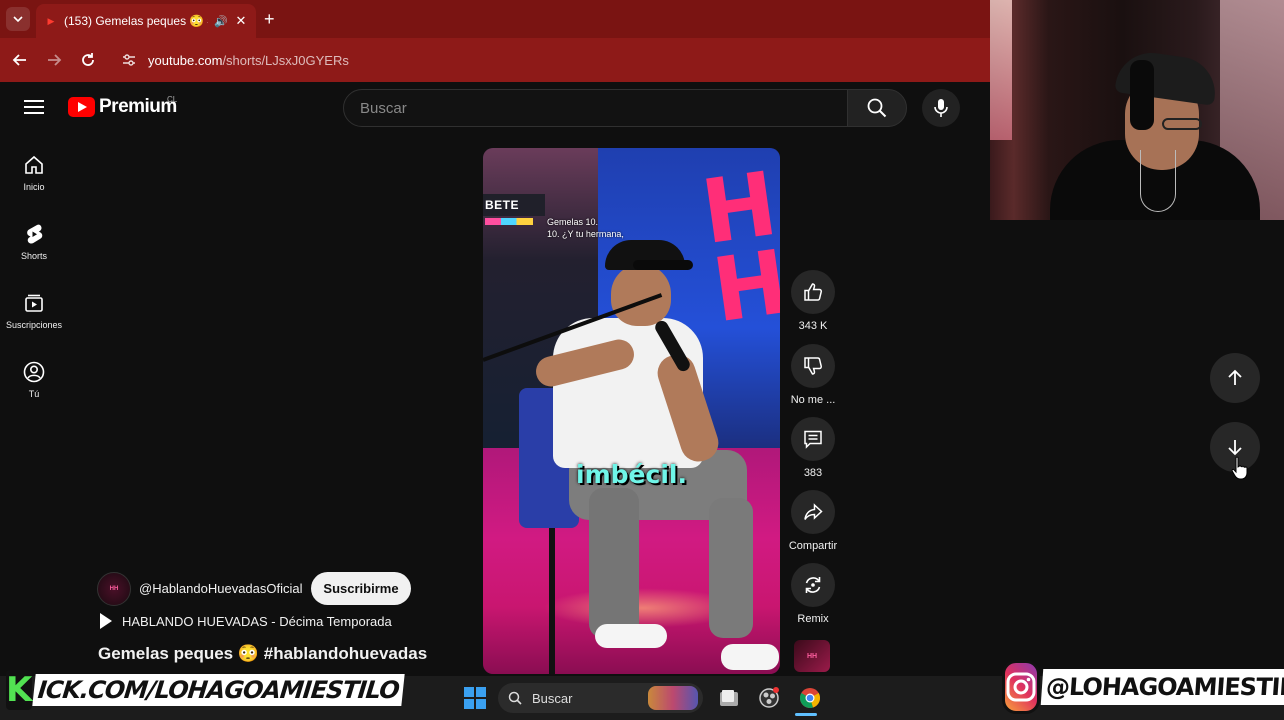 The height and width of the screenshot is (720, 1284). What do you see at coordinates (552, 601) in the screenshot?
I see `chair-leg` at bounding box center [552, 601].